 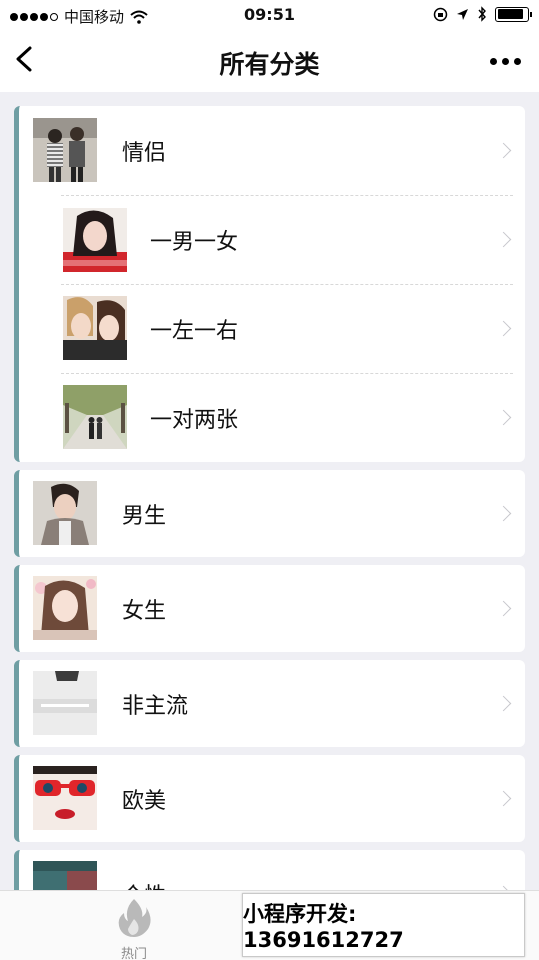 I want to click on category-label: 欧美, so click(x=144, y=801).